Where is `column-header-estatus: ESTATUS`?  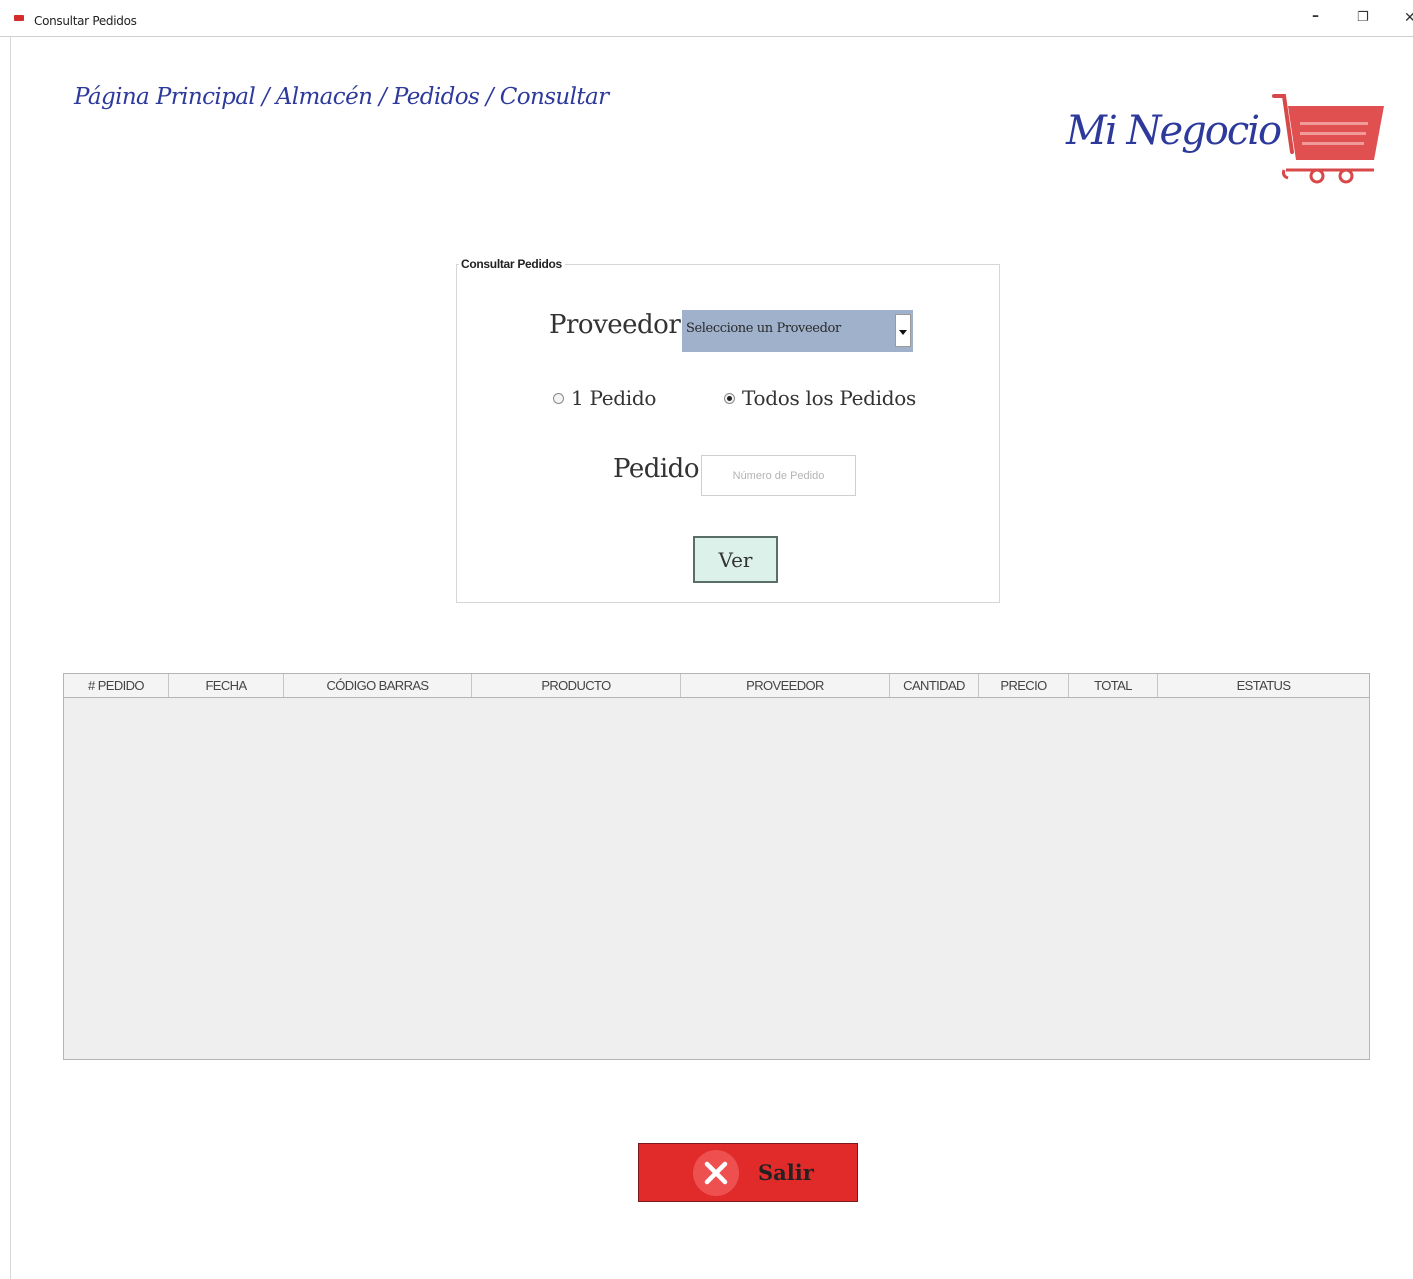
column-header-estatus: ESTATUS is located at coordinates (1263, 685).